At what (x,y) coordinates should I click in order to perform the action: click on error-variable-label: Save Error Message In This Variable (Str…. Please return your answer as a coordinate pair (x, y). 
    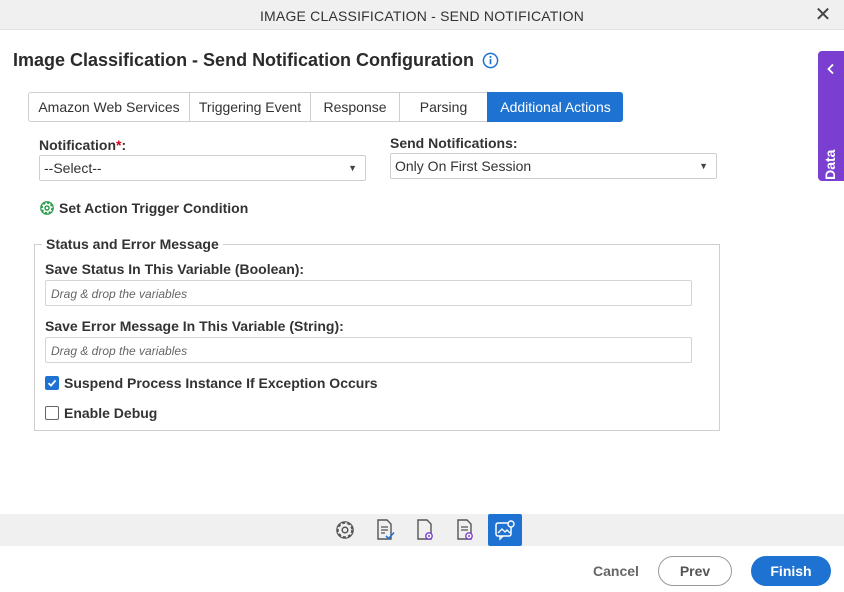
    Looking at the image, I should click on (194, 326).